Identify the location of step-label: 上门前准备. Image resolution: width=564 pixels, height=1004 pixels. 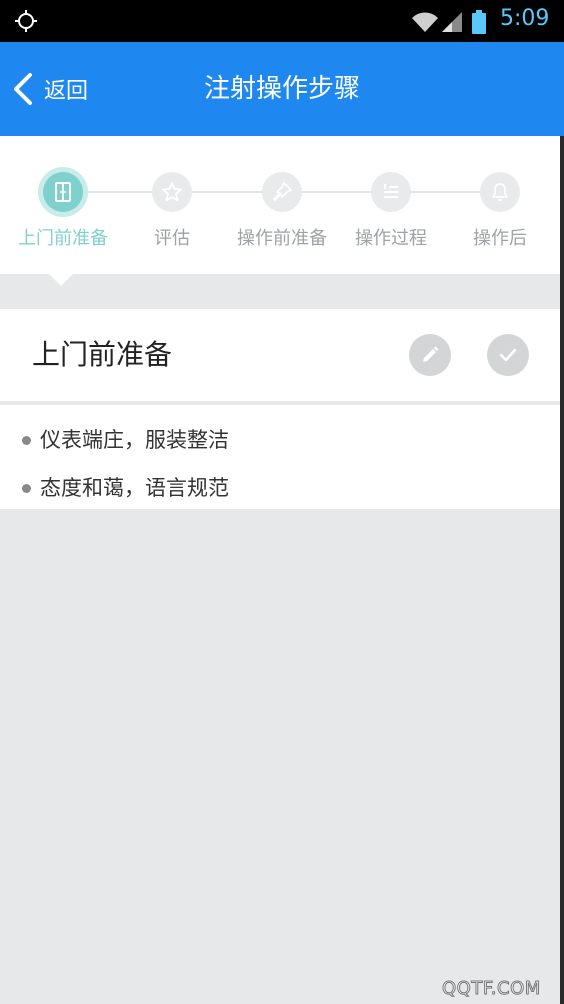
(63, 238).